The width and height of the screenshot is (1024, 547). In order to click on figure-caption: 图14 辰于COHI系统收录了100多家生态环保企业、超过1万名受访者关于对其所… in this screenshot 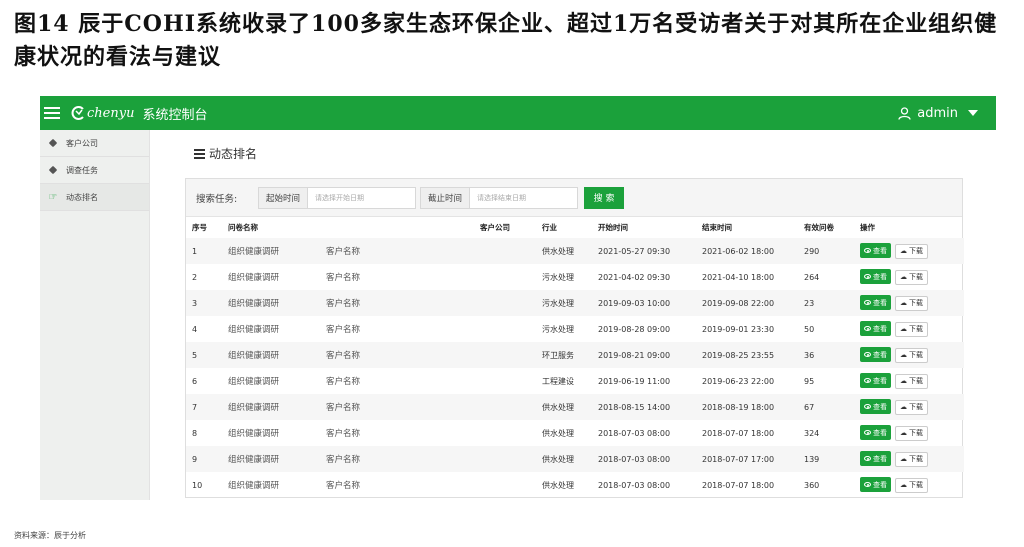, I will do `click(506, 40)`.